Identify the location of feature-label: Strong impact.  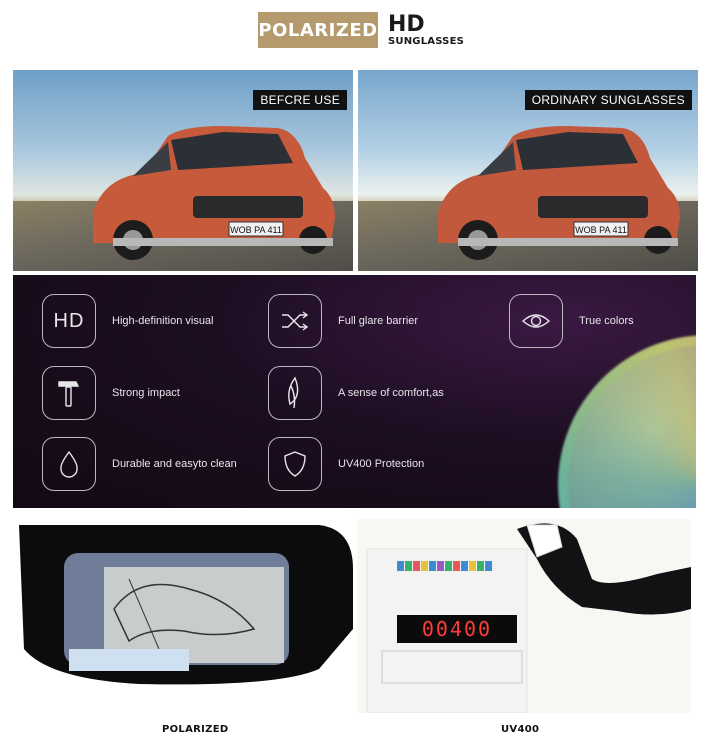
(146, 393).